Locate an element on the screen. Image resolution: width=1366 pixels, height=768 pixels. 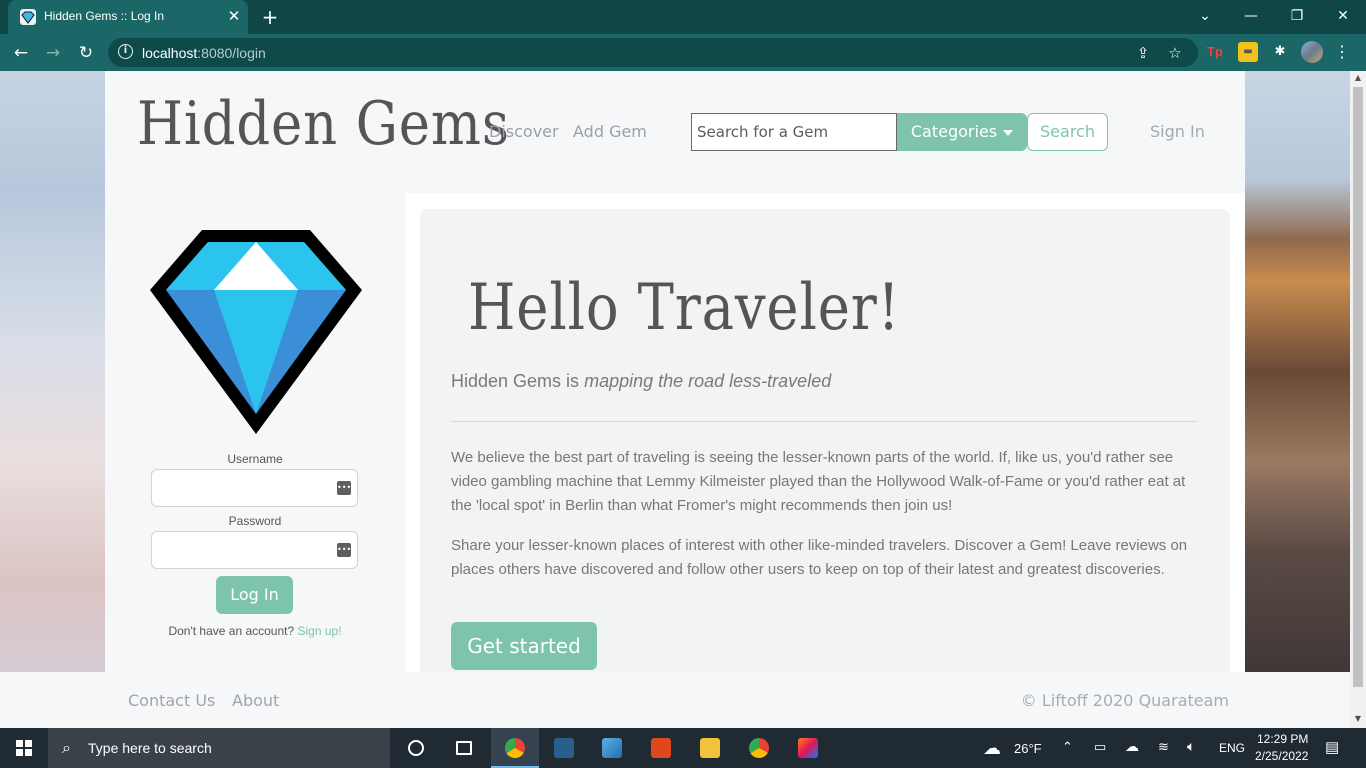
tab-title: Hidden Gems :: Log In is located at coordinates (104, 16).